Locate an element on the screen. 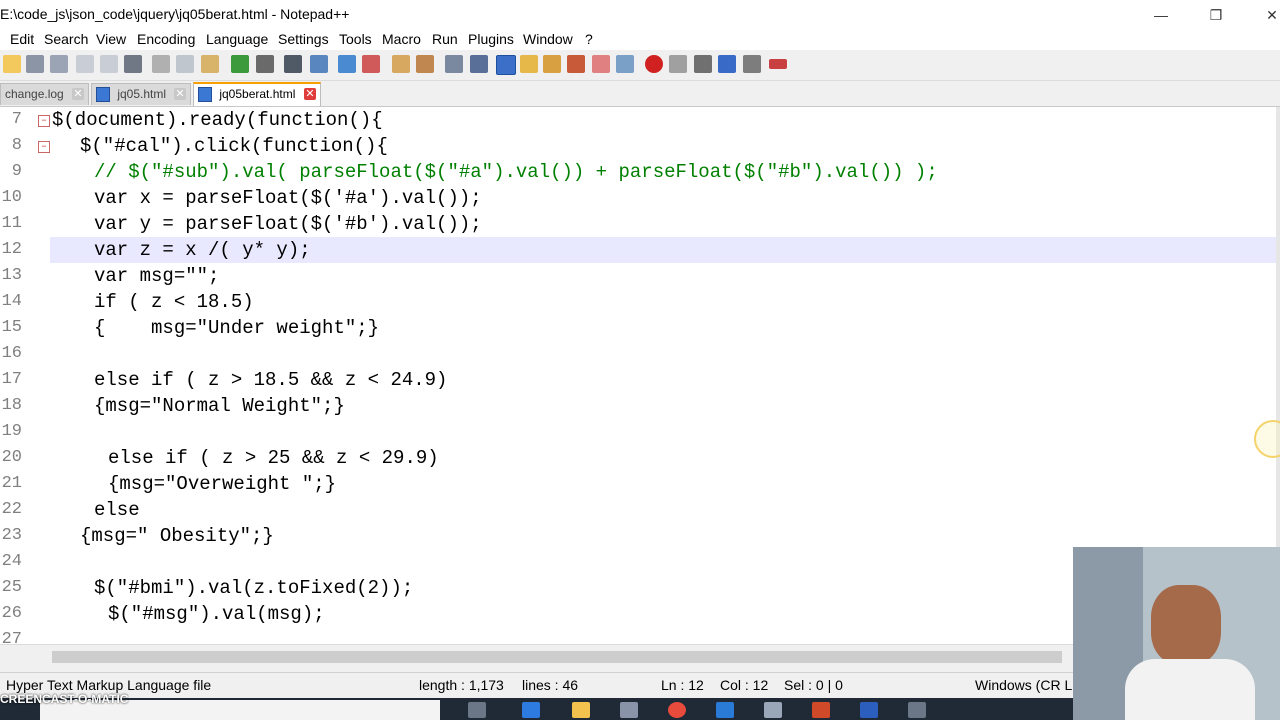 This screenshot has height=720, width=1280. close-button: ✕ is located at coordinates (1268, 15).